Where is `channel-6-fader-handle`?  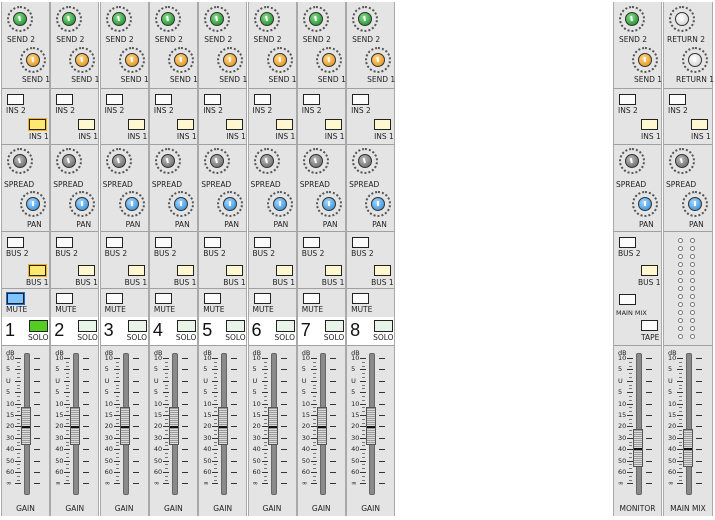 channel-6-fader-handle is located at coordinates (272, 426).